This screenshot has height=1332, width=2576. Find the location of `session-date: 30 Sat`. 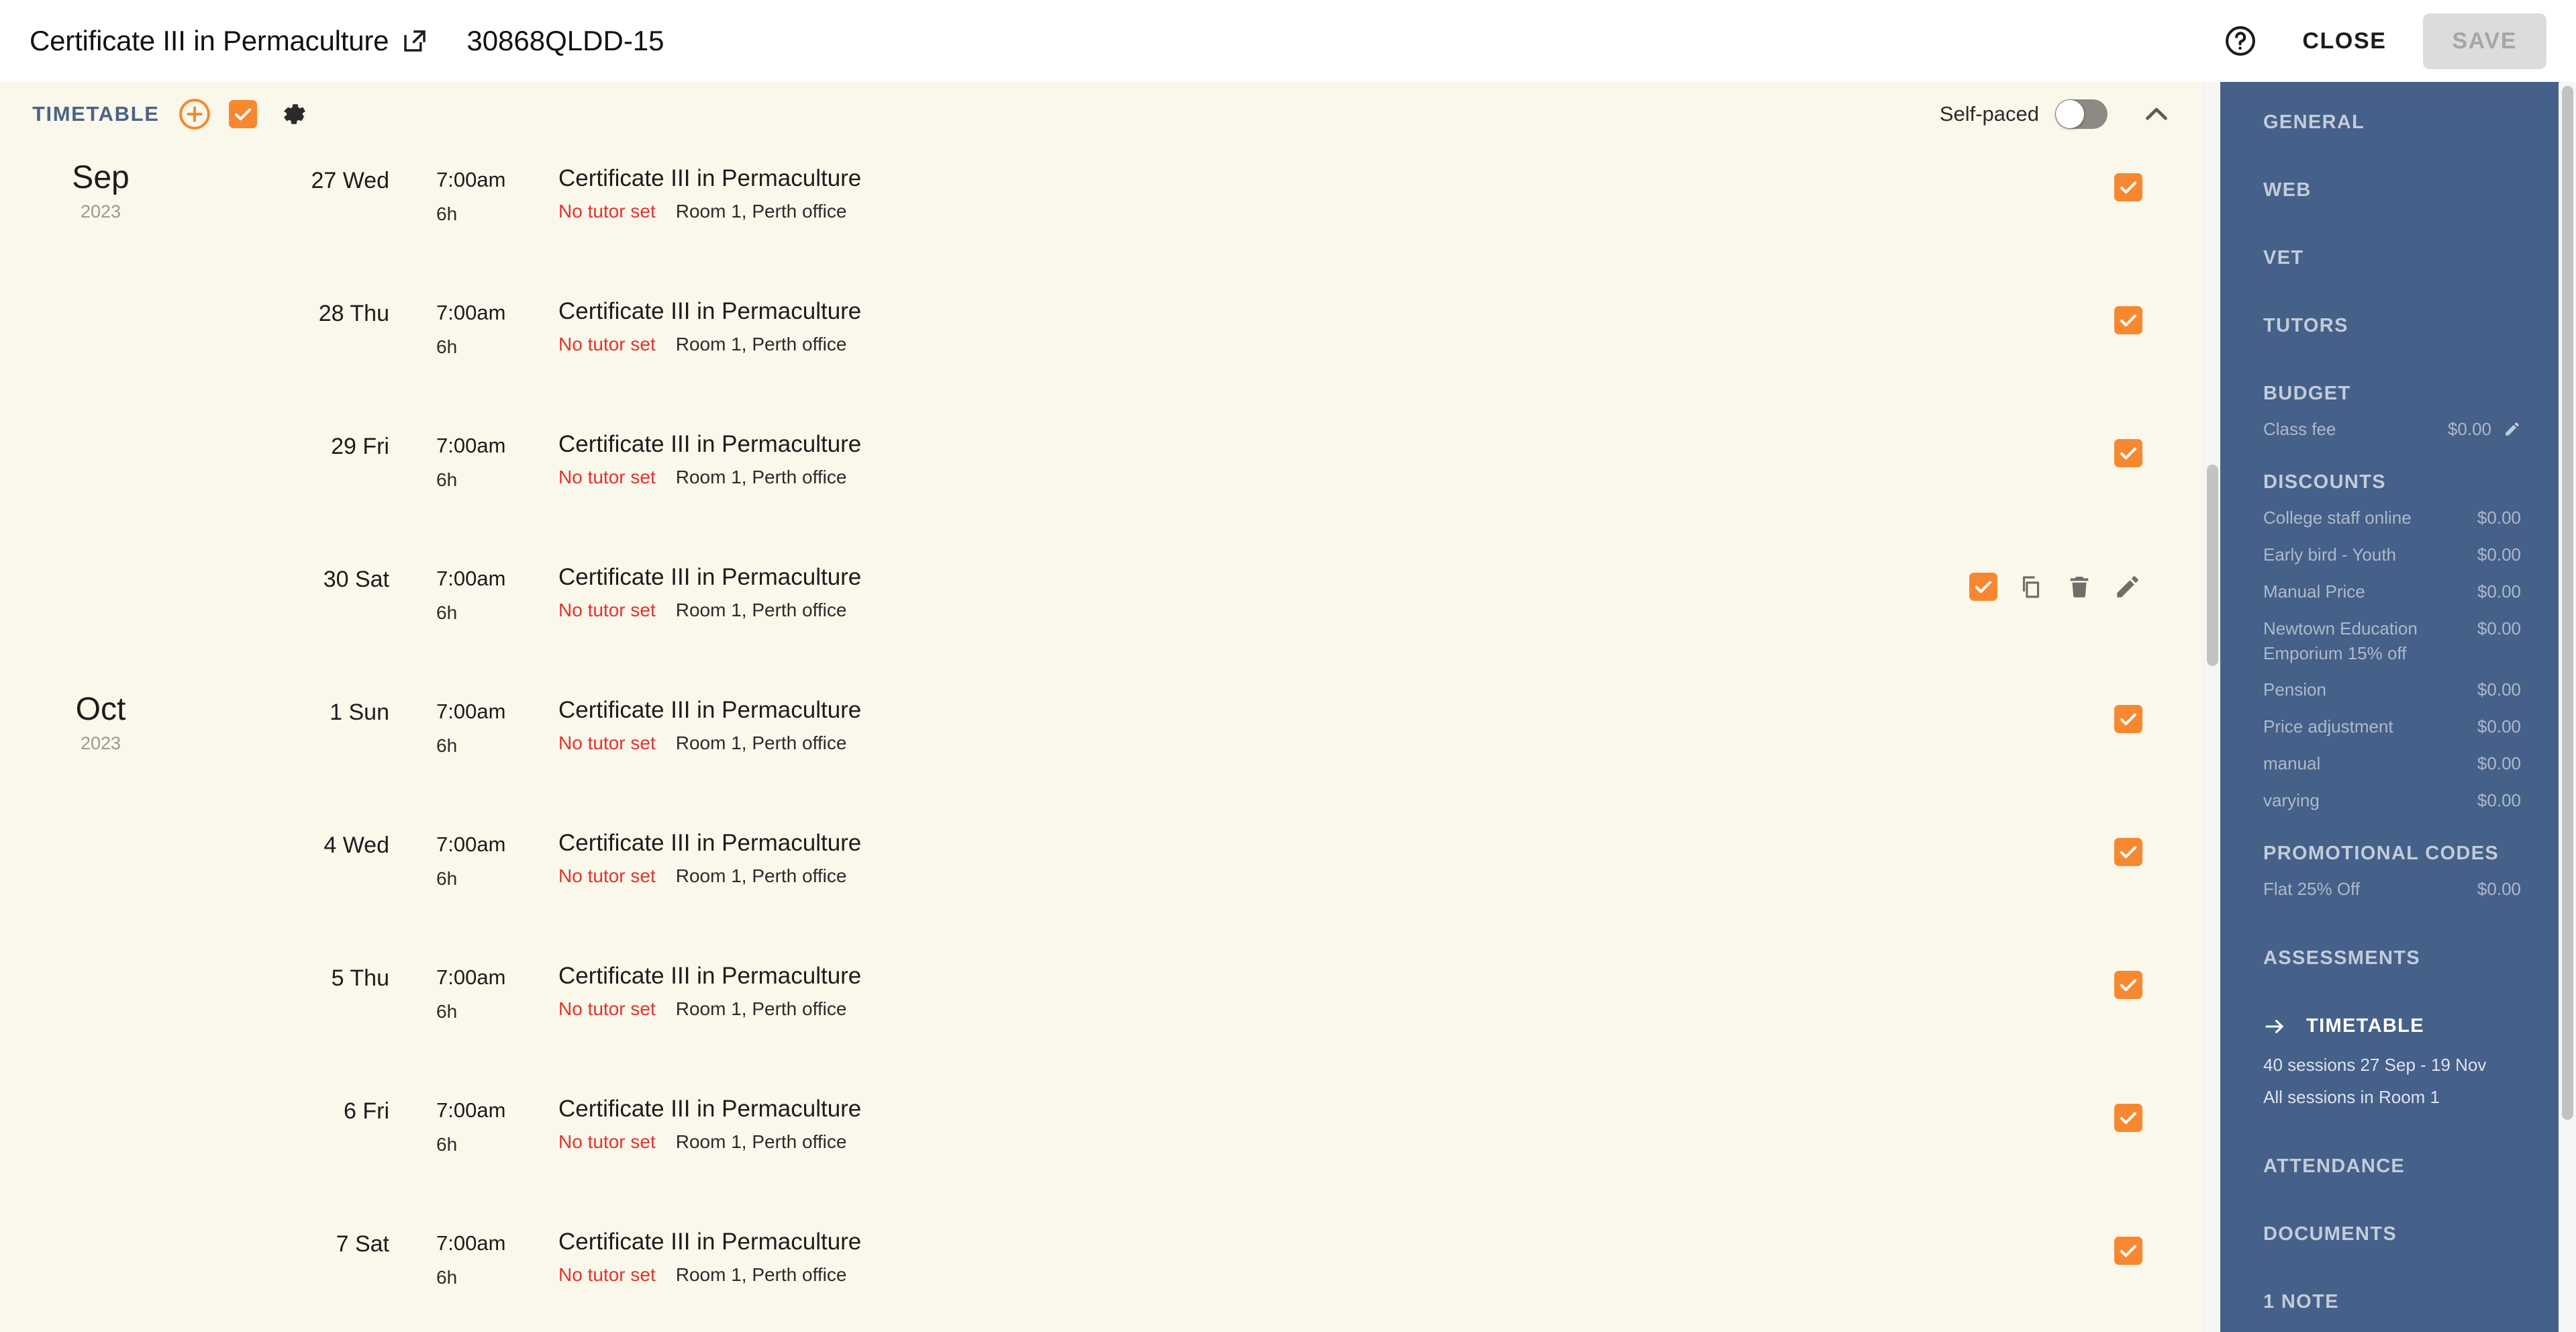

session-date: 30 Sat is located at coordinates (356, 579).